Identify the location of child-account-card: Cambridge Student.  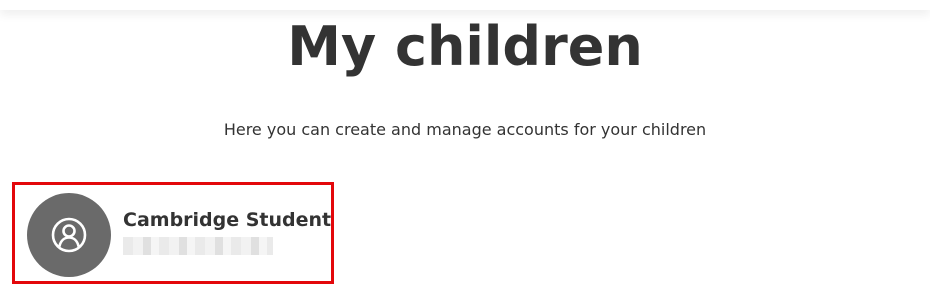
(173, 233).